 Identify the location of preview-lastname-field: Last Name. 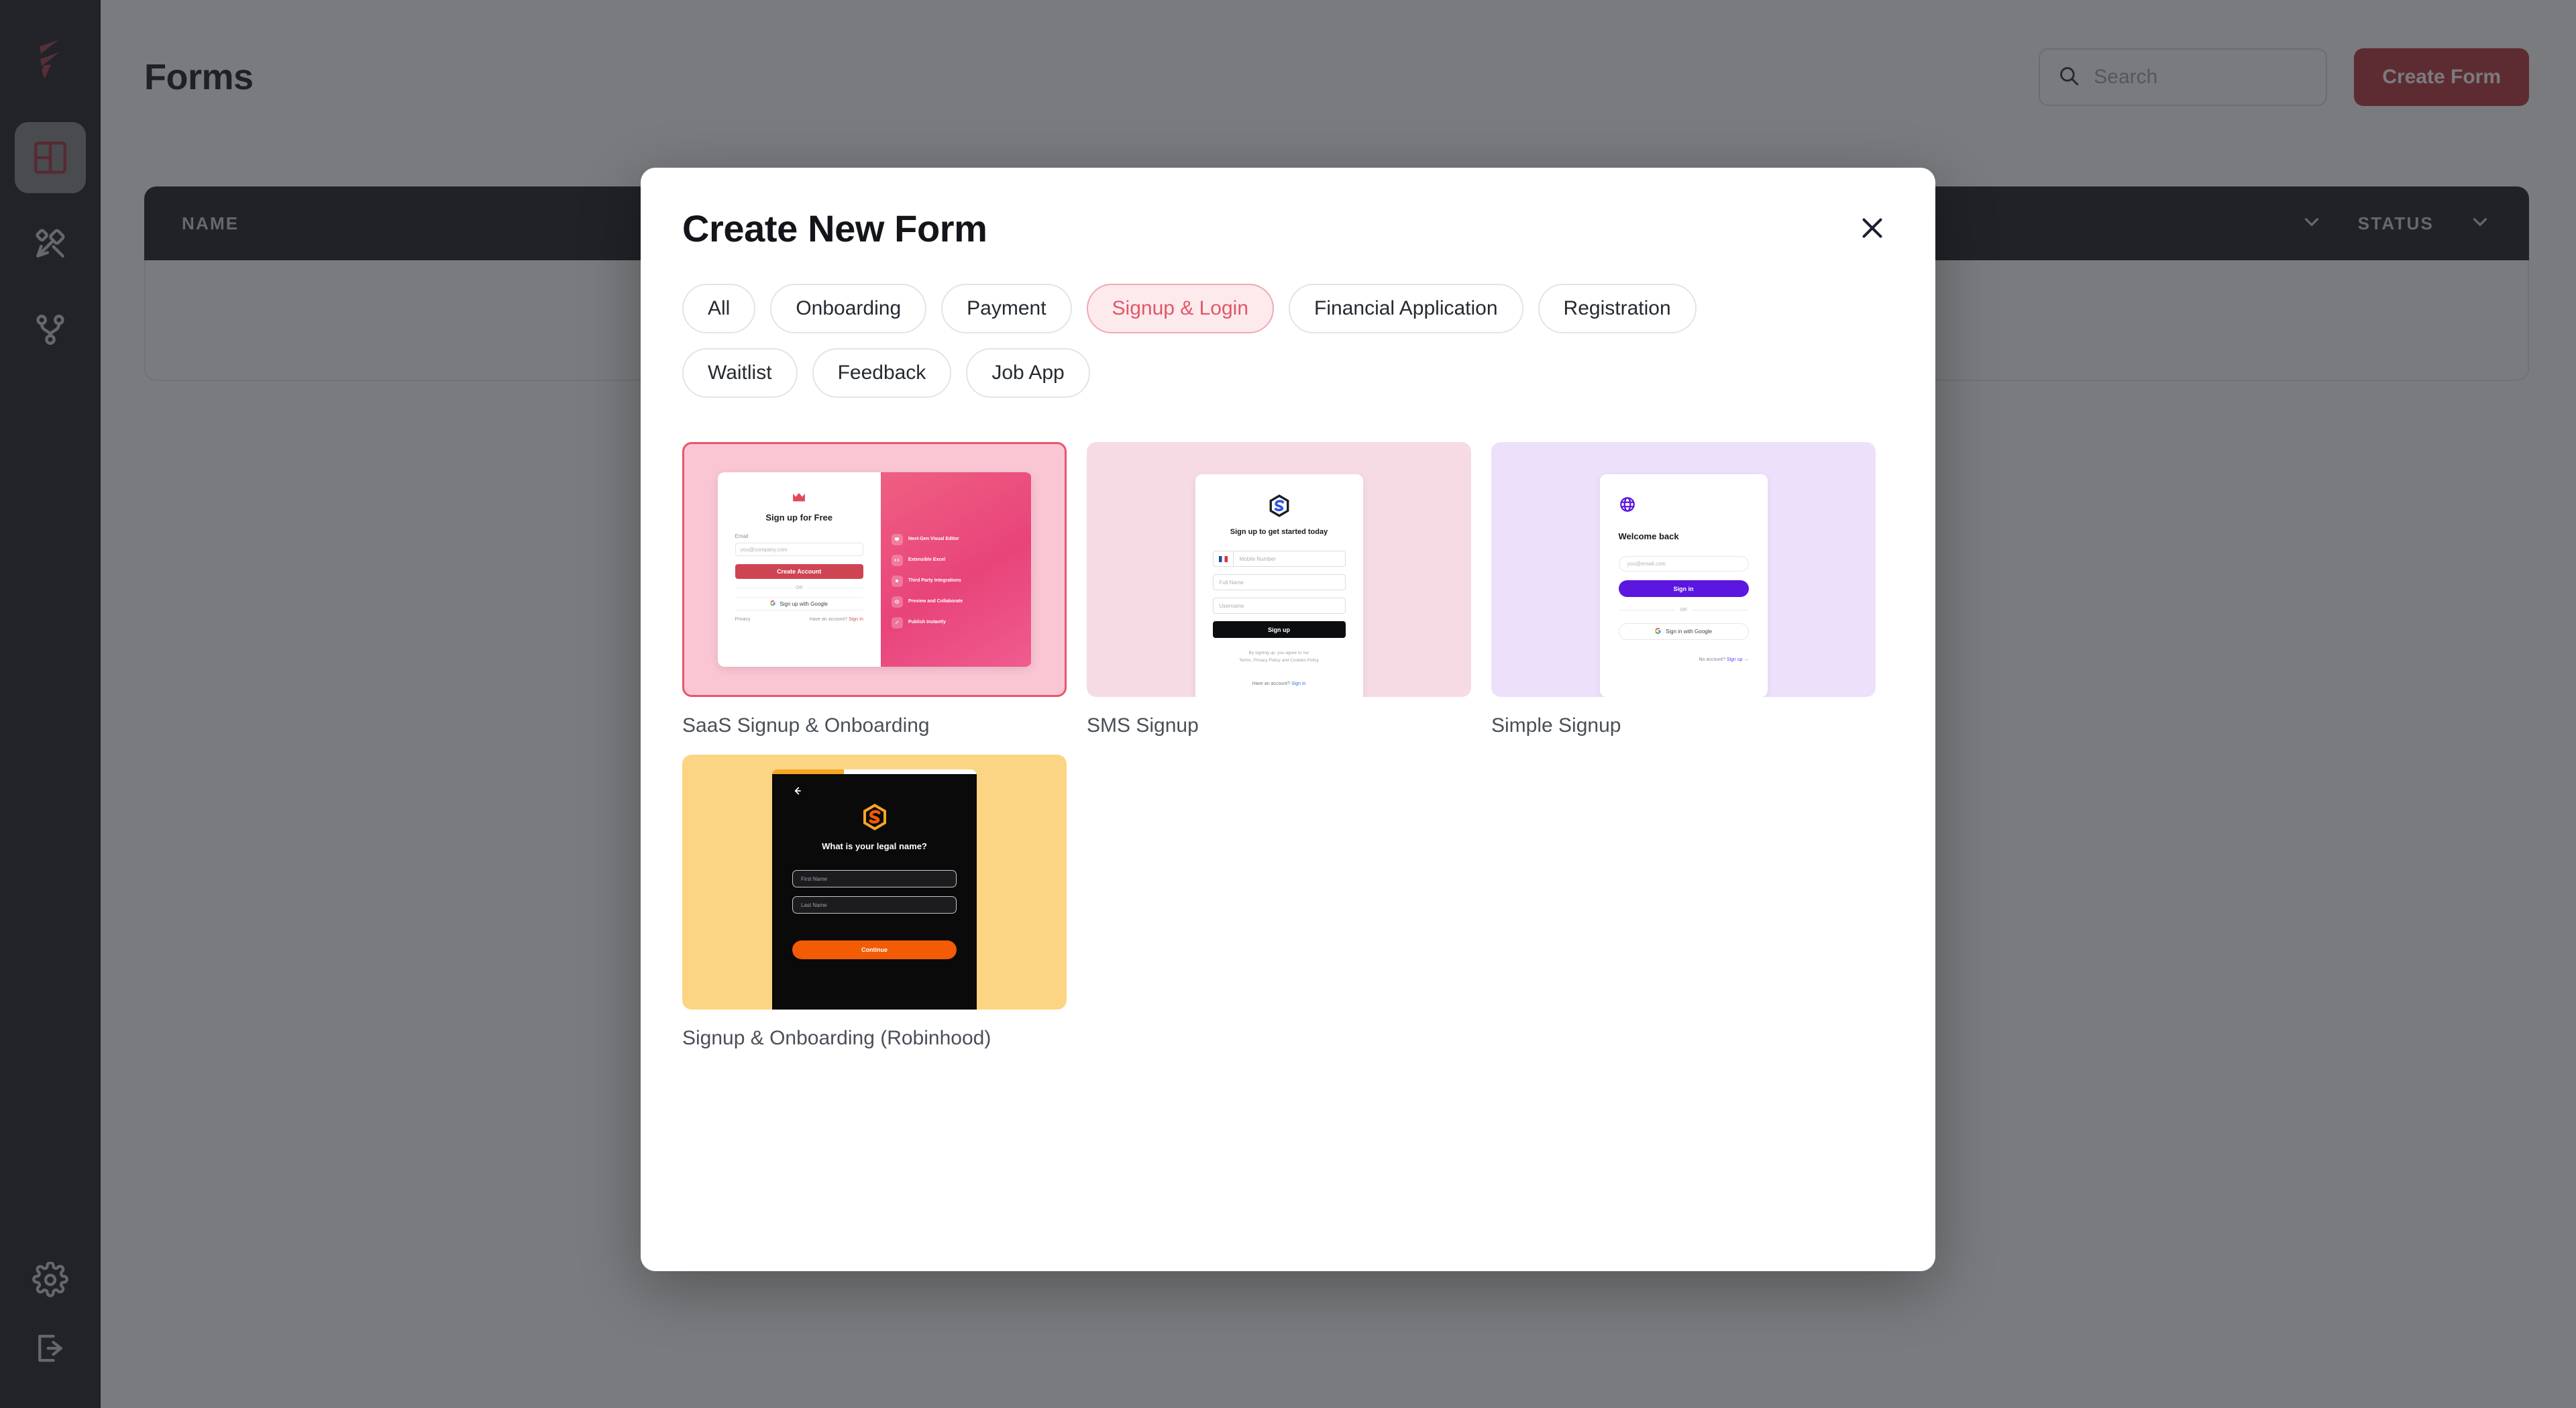
(874, 905).